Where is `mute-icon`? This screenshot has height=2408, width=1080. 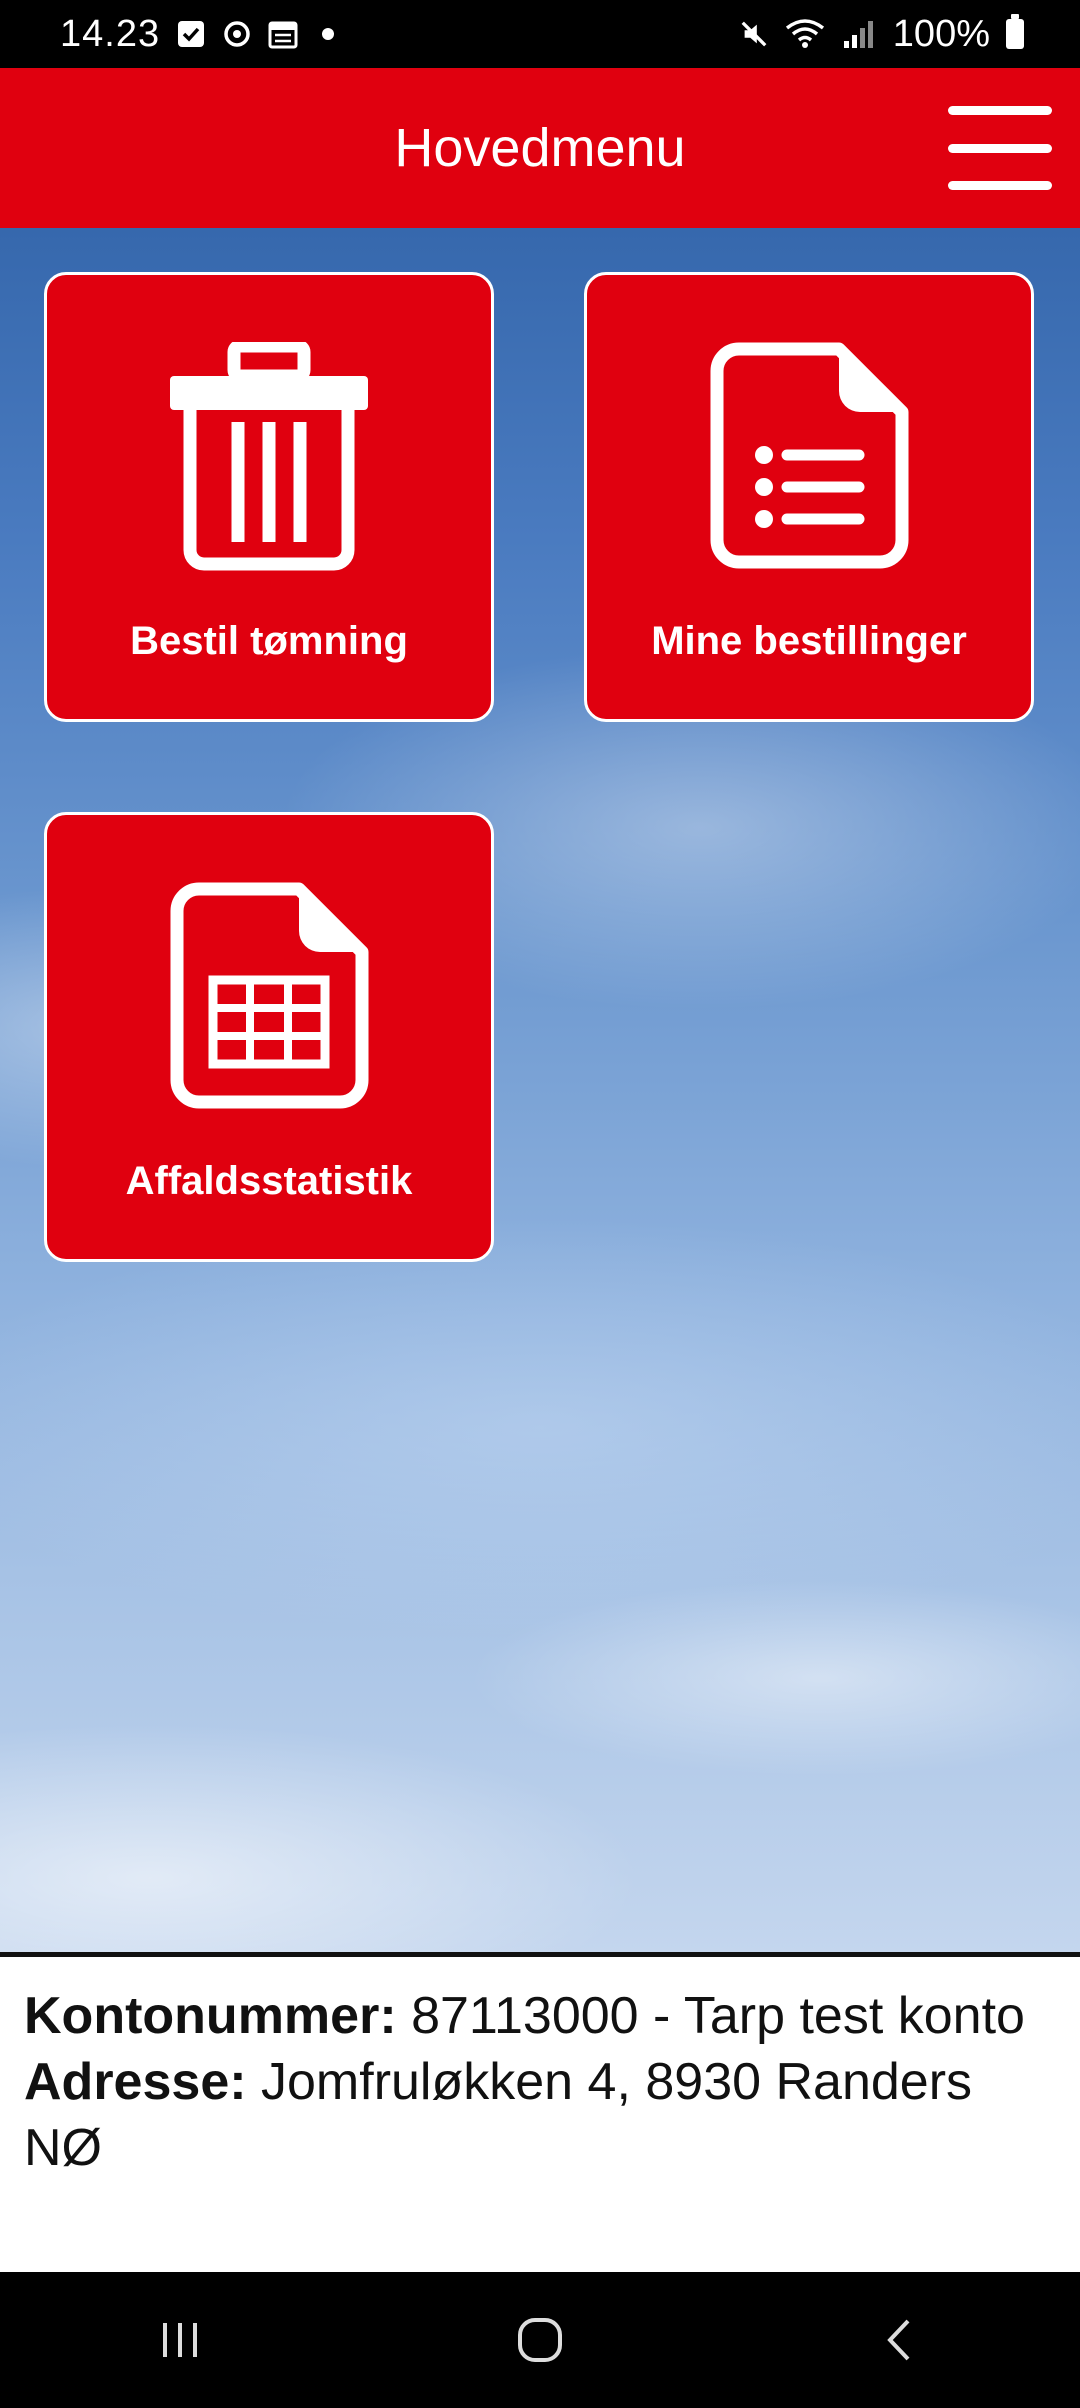
mute-icon is located at coordinates (754, 34).